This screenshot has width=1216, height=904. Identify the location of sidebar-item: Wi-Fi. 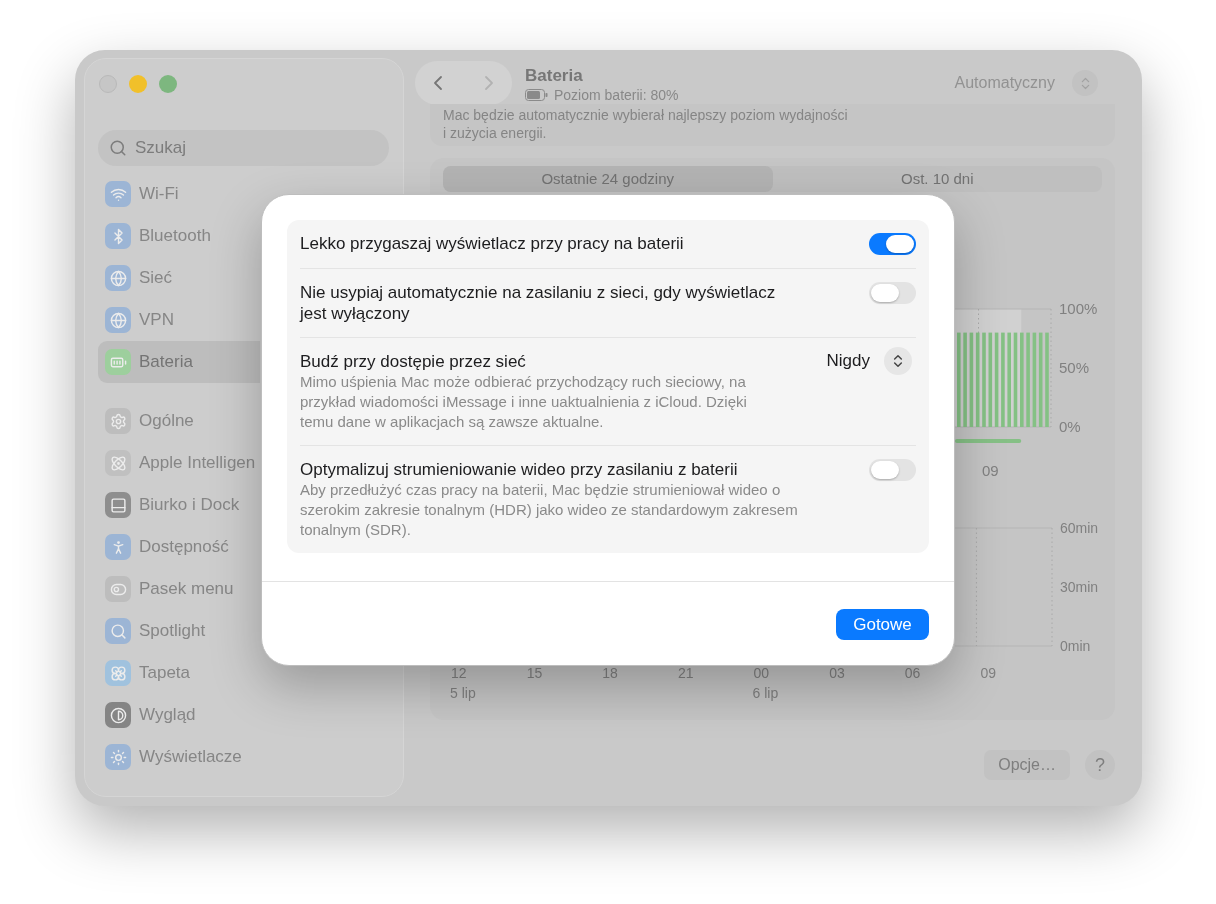
(179, 194).